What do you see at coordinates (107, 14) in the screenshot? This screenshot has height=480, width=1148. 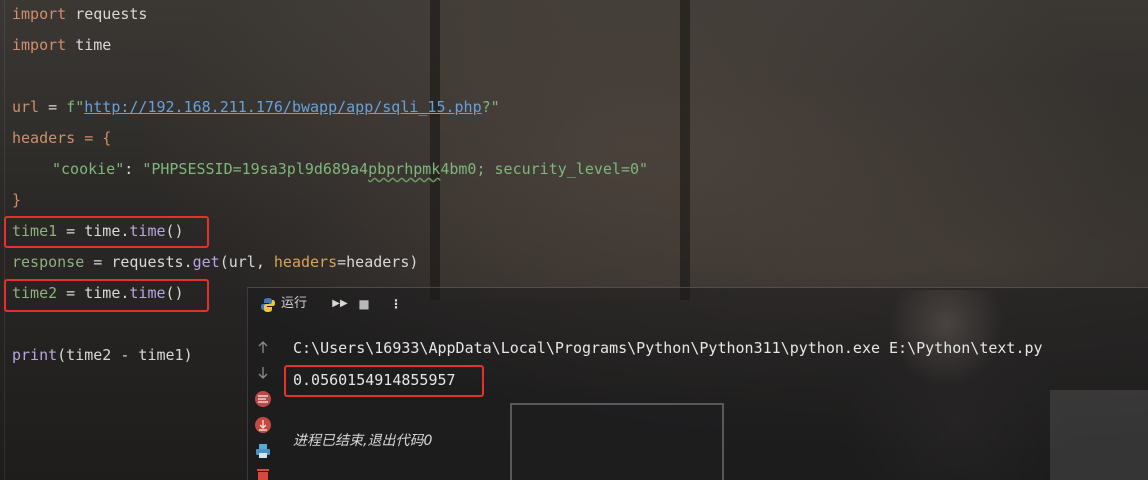 I see `code-text: requests` at bounding box center [107, 14].